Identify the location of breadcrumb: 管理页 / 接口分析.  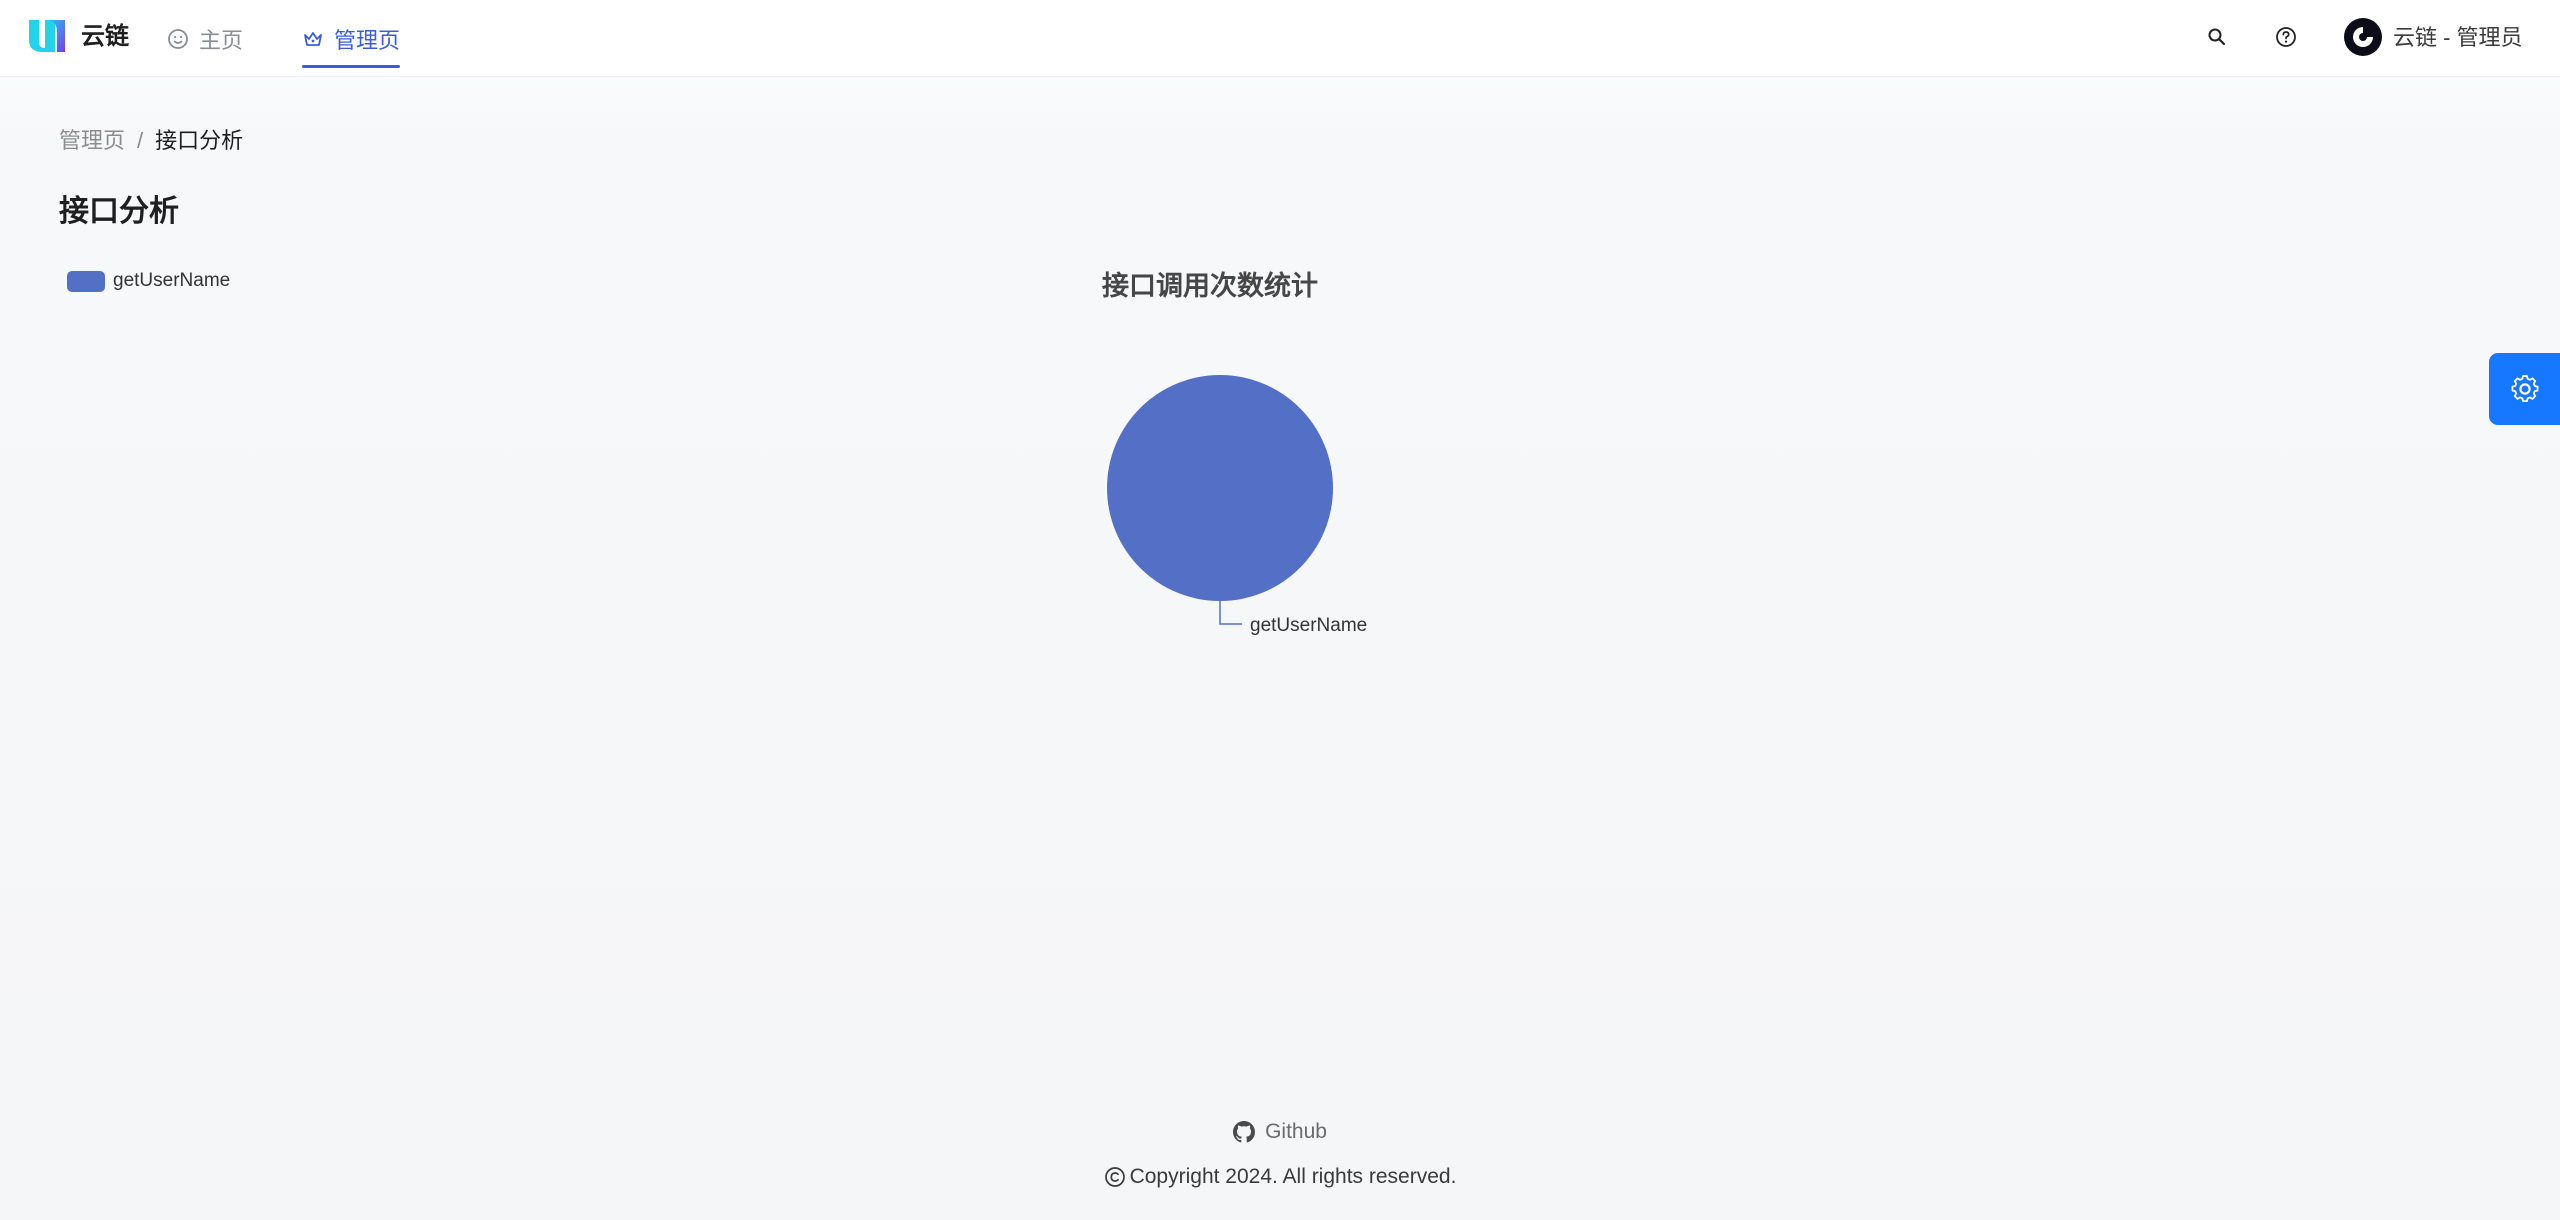
(151, 141).